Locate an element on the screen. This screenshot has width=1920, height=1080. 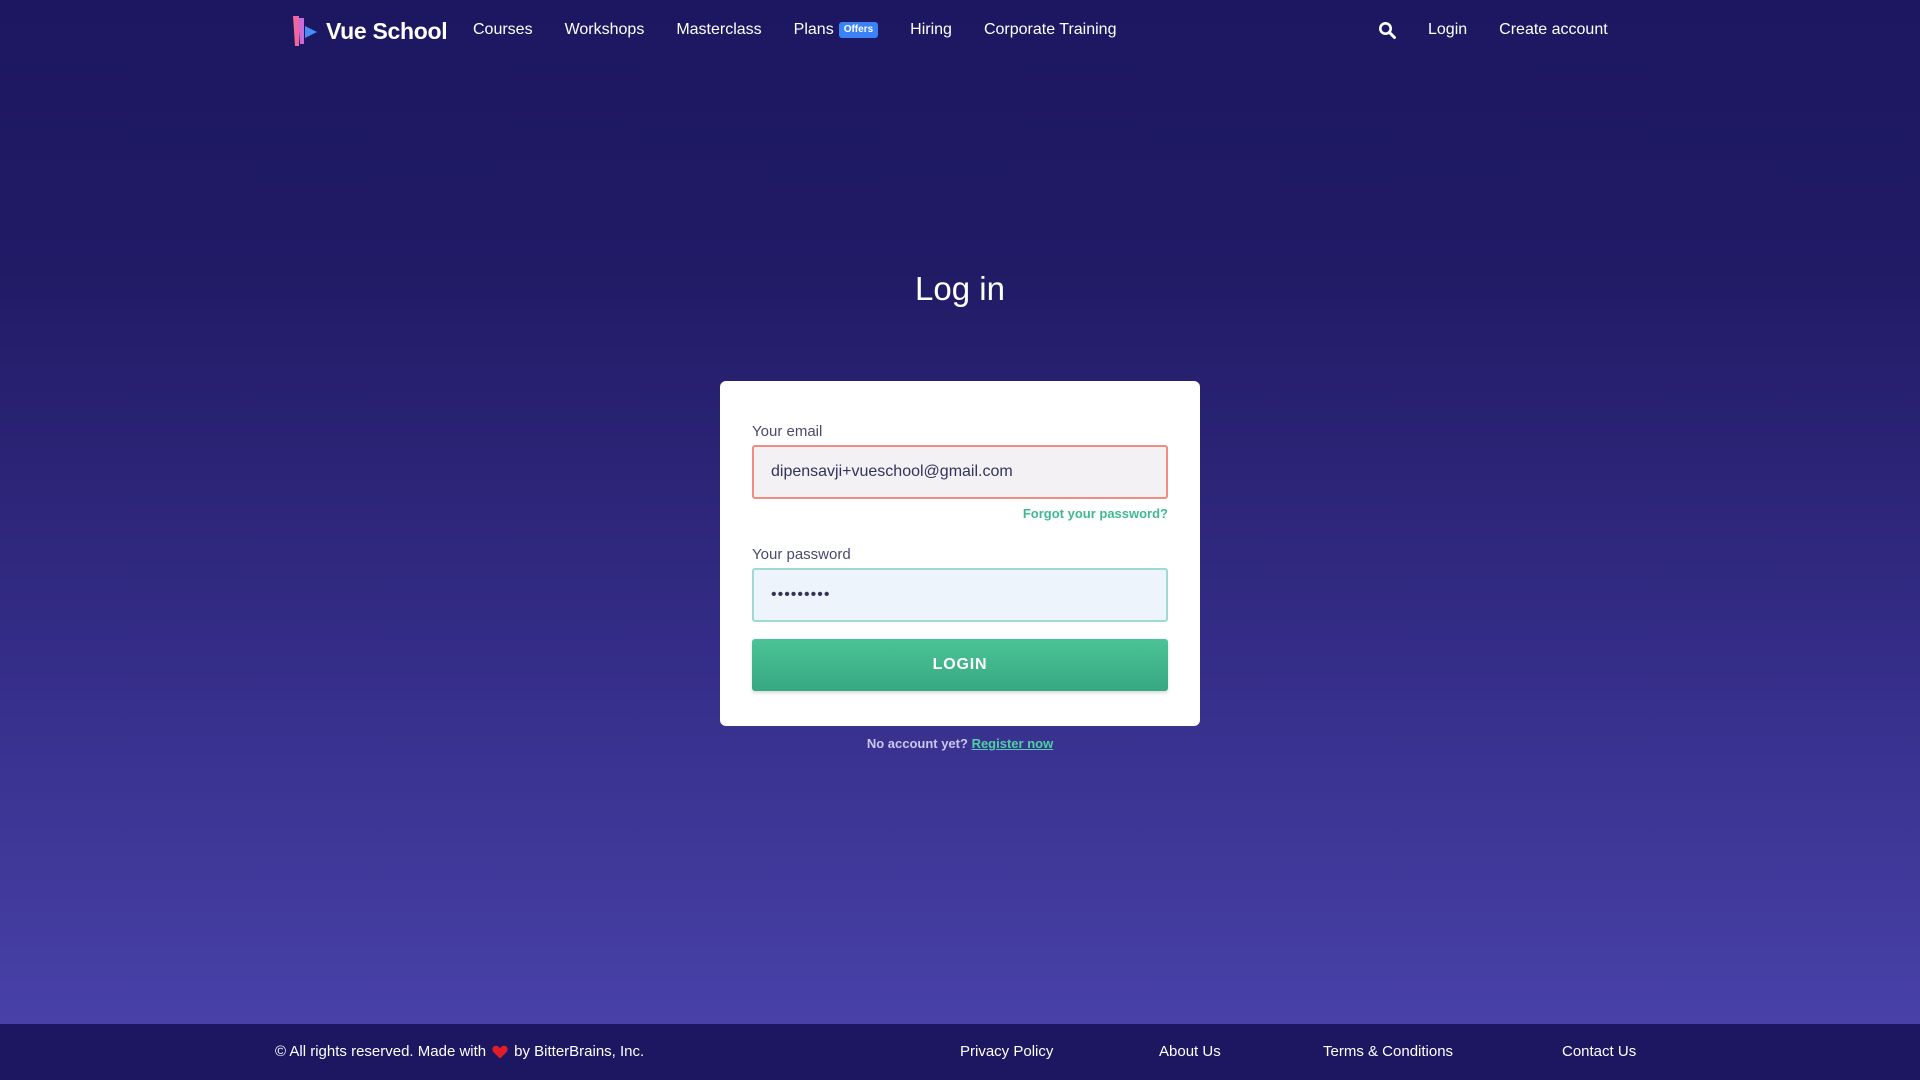
nav-corporate-training: Corporate Training is located at coordinates (1050, 30).